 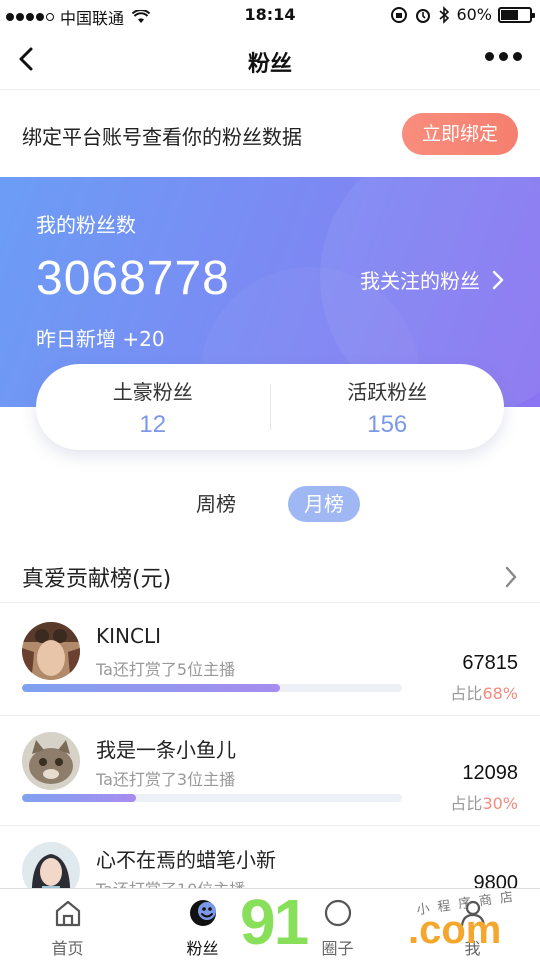 What do you see at coordinates (133, 278) in the screenshot?
I see `fans-count-value: 3068778` at bounding box center [133, 278].